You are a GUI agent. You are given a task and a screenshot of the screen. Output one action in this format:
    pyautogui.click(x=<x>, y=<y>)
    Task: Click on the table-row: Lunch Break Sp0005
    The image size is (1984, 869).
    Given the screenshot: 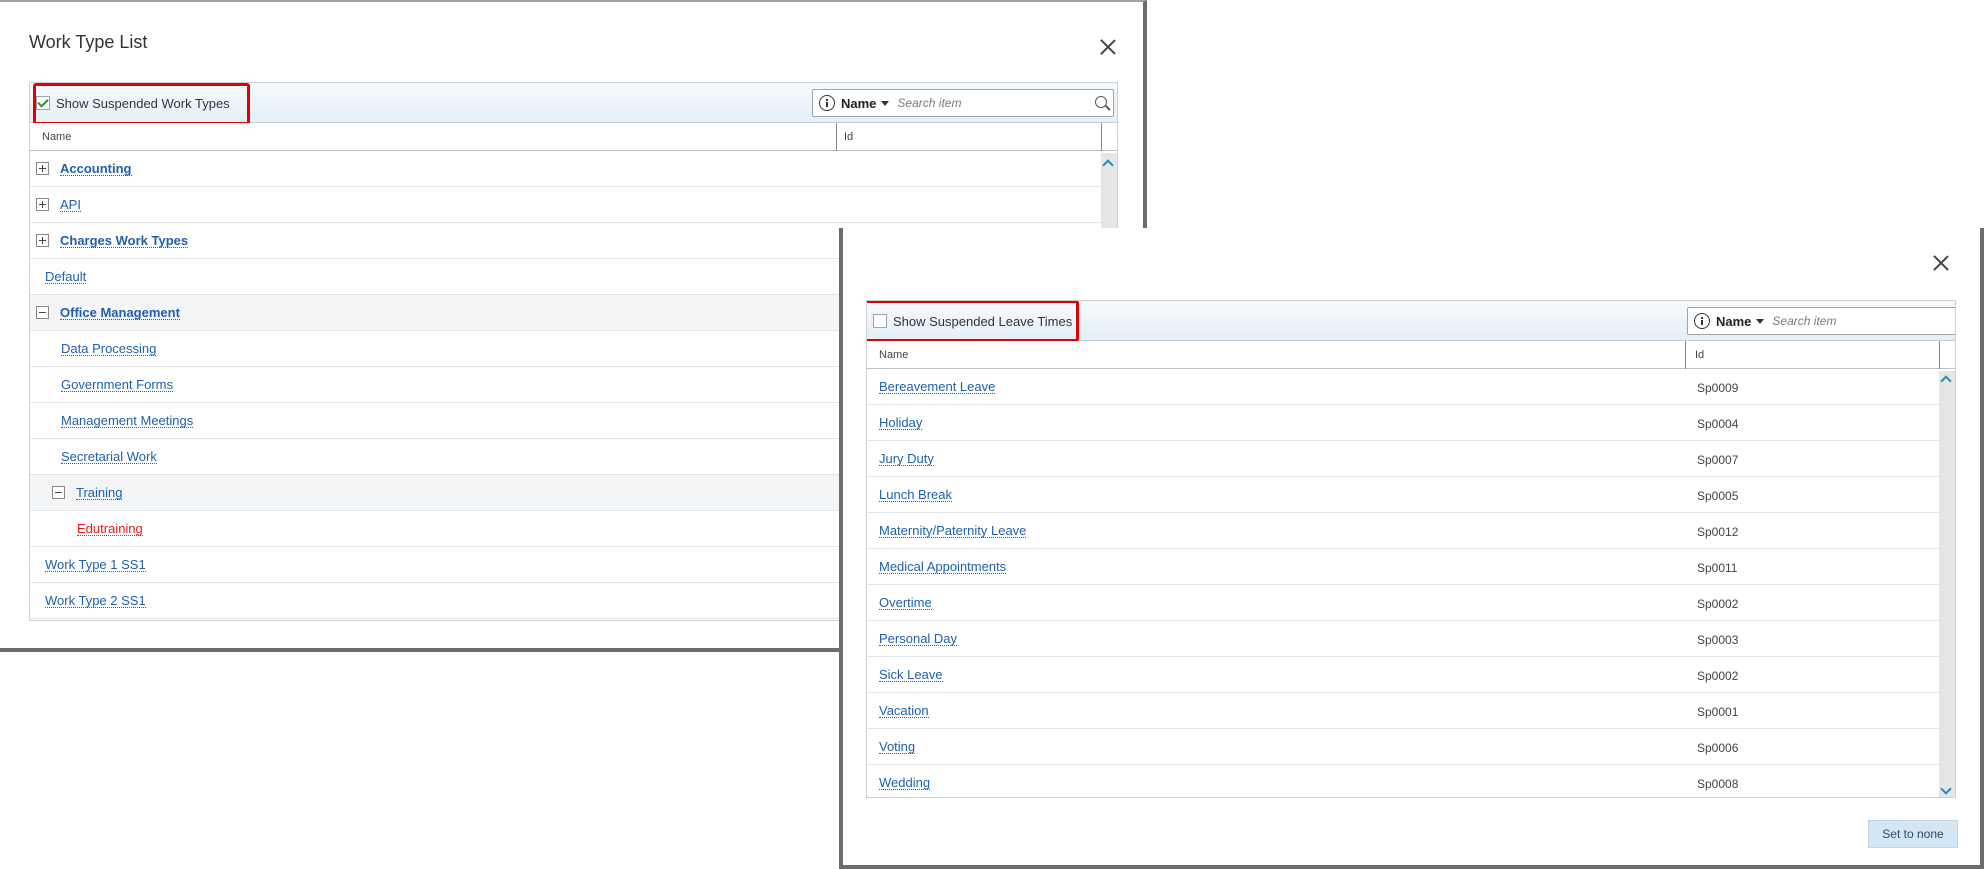 What is the action you would take?
    pyautogui.click(x=1411, y=495)
    